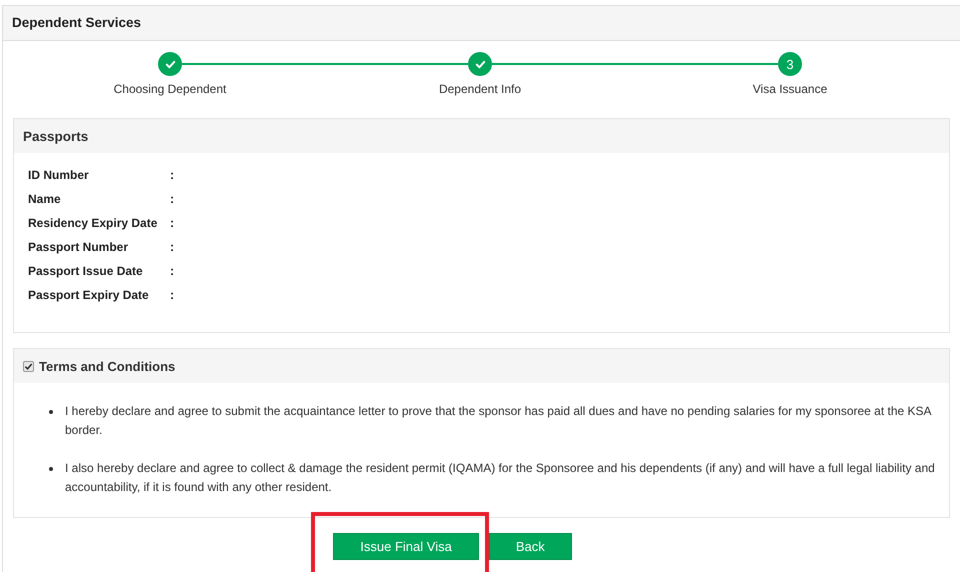 Image resolution: width=960 pixels, height=572 pixels. What do you see at coordinates (498, 421) in the screenshot?
I see `terms-text: I hereby declare and agree to submit the acquaintance letter to prove that the sponsor has paid all dues and have no pending salaries for my sponsoree at the KSA border.` at bounding box center [498, 421].